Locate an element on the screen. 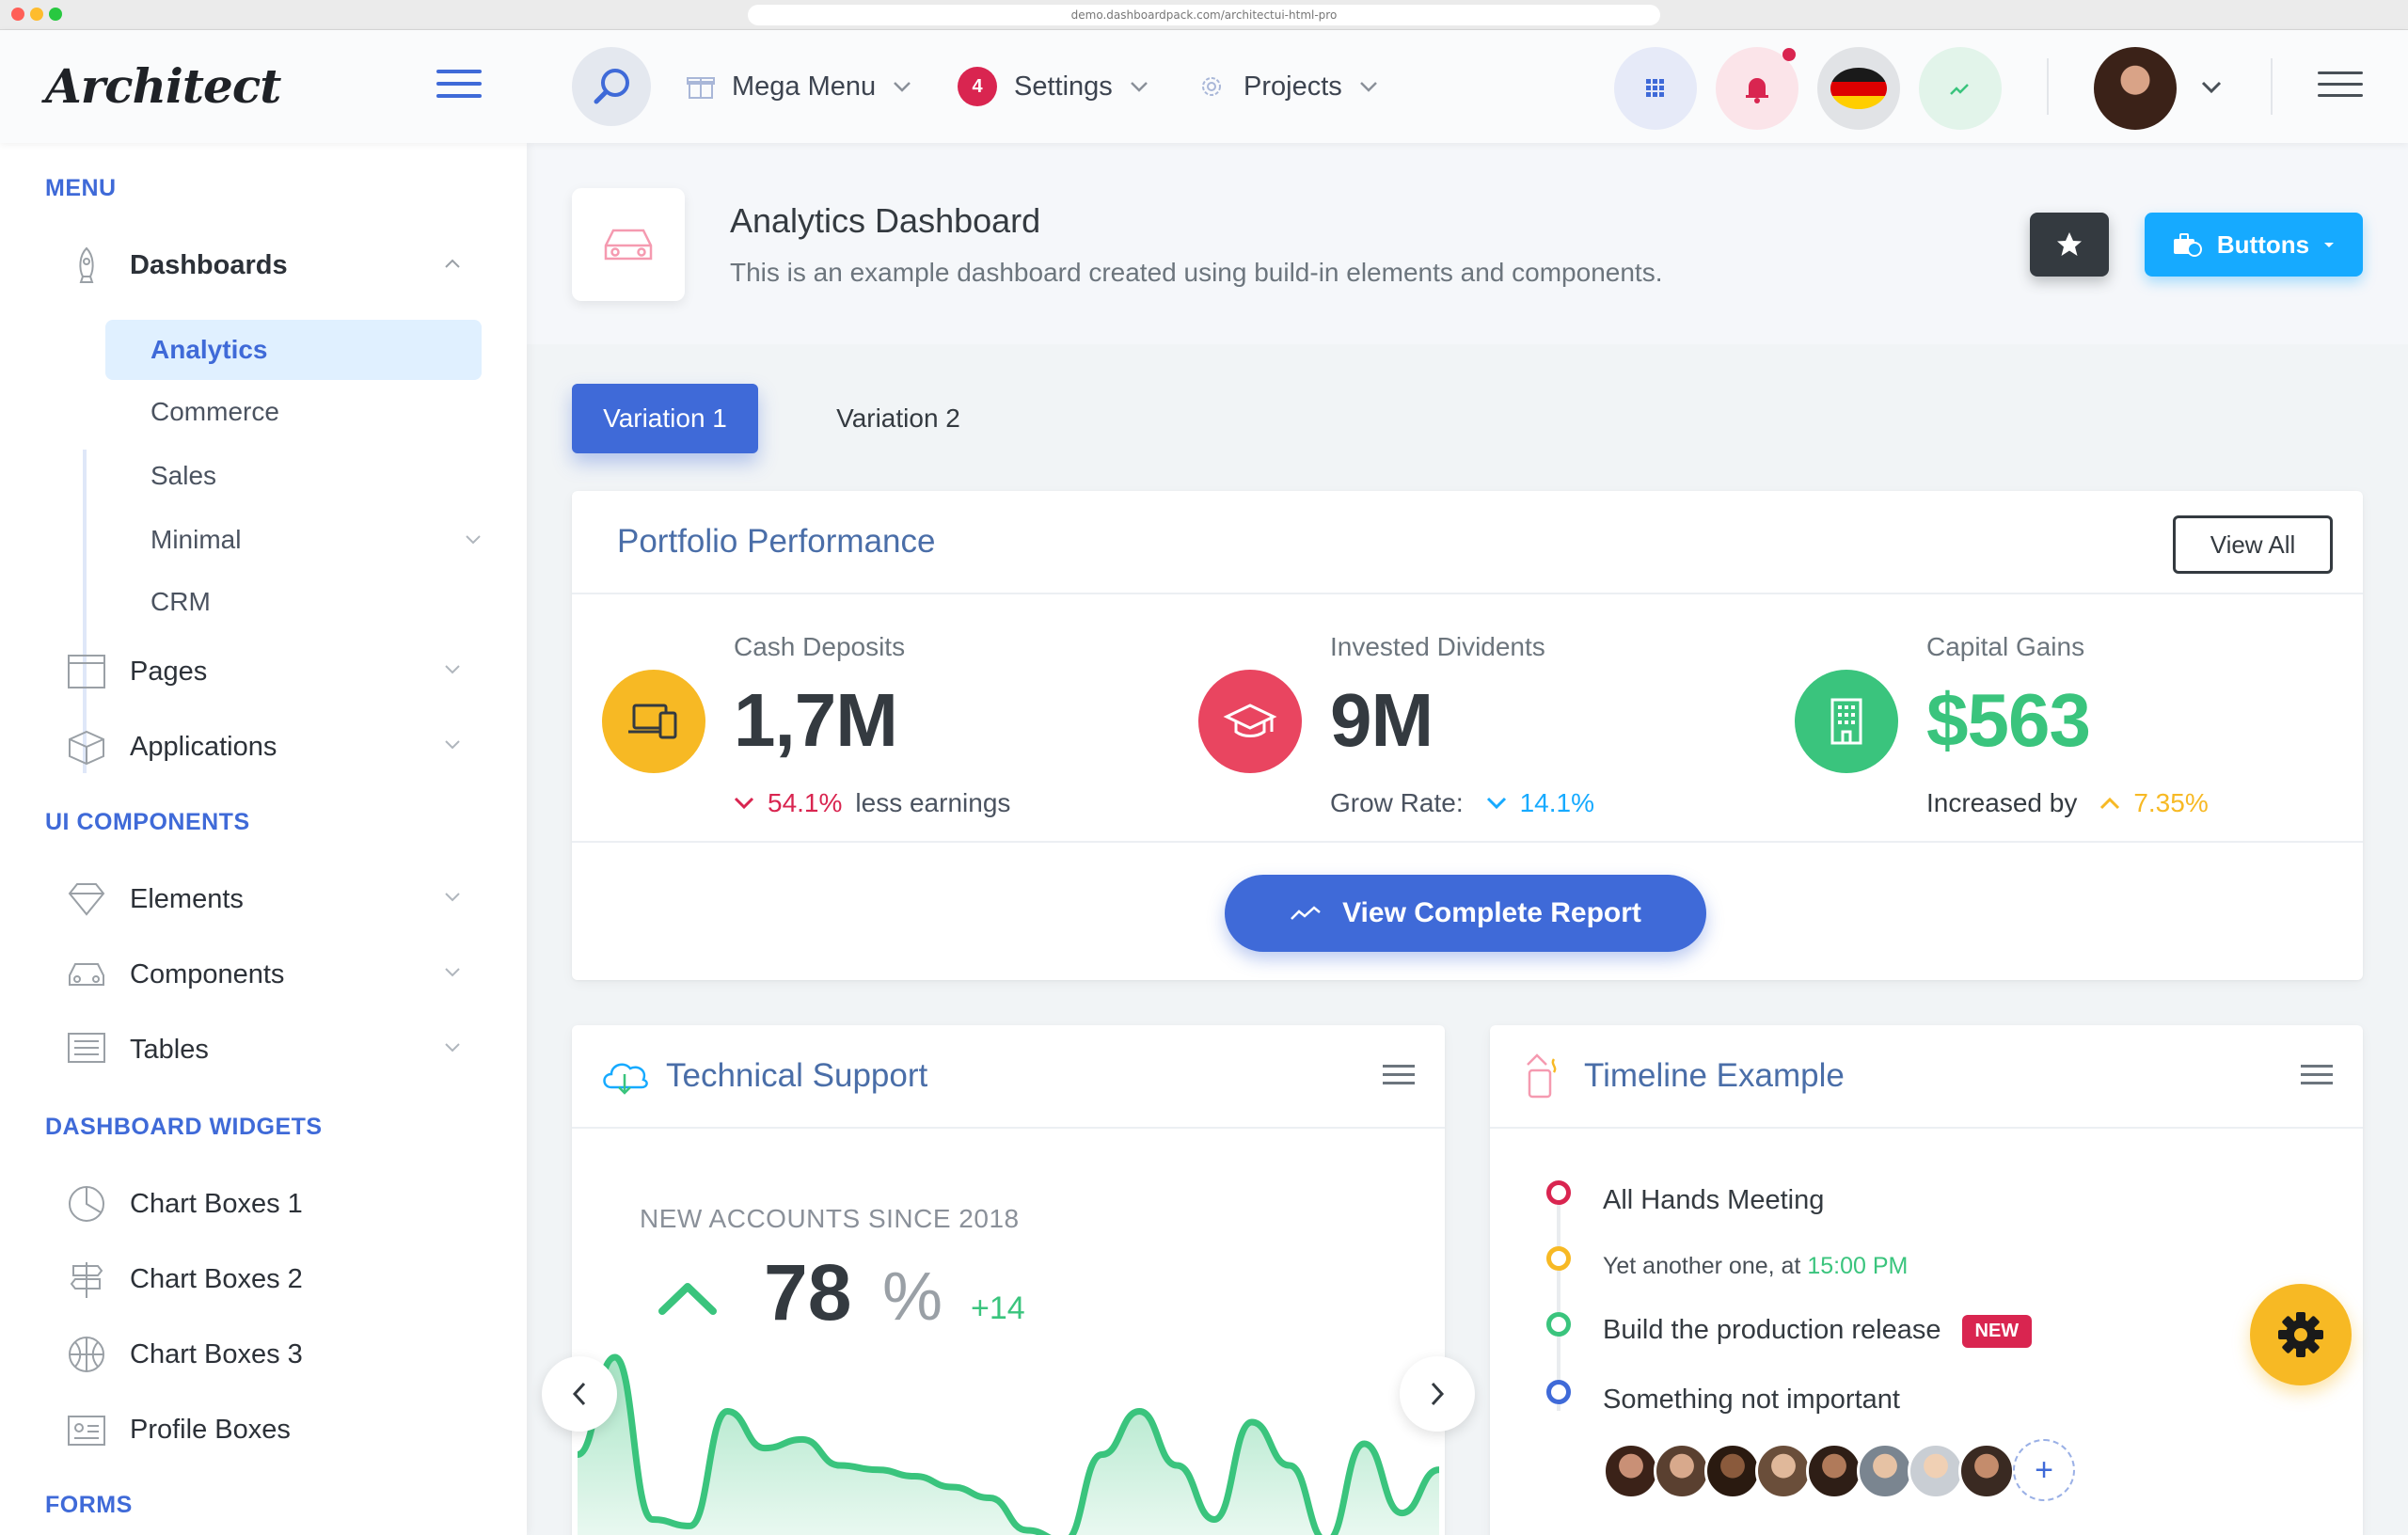  add-member-button: + is located at coordinates (2044, 1470).